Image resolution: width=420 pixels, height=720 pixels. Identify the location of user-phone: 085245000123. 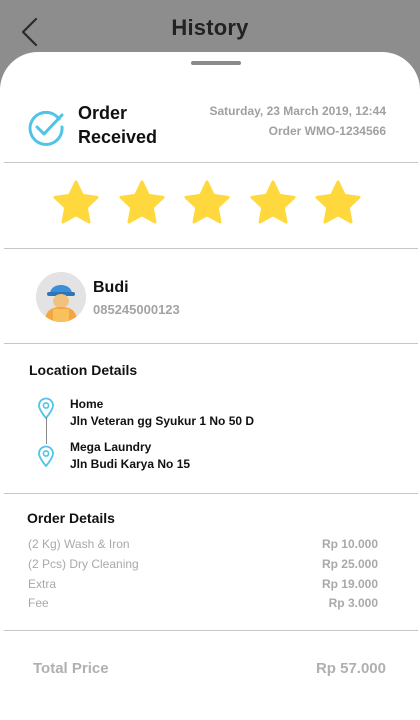
(136, 309).